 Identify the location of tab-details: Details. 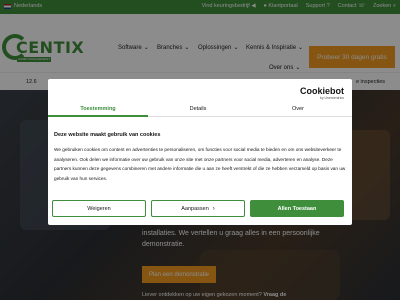
(198, 109).